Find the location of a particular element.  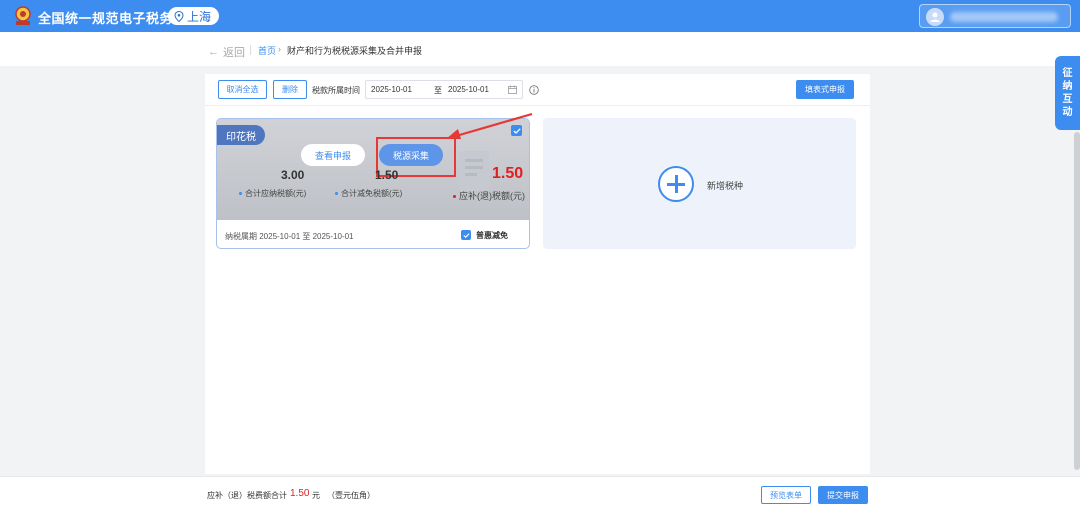

total-relief-label: 合计减免税额(元) is located at coordinates (368, 193).